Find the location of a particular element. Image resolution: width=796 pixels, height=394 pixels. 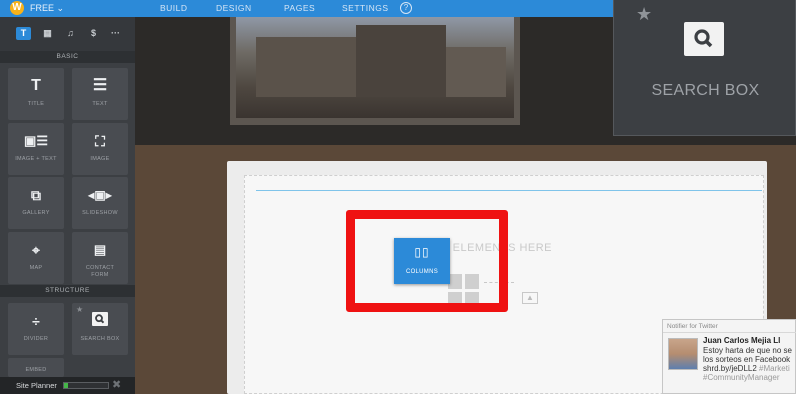

image-icon: ⛶ is located at coordinates (100, 141).